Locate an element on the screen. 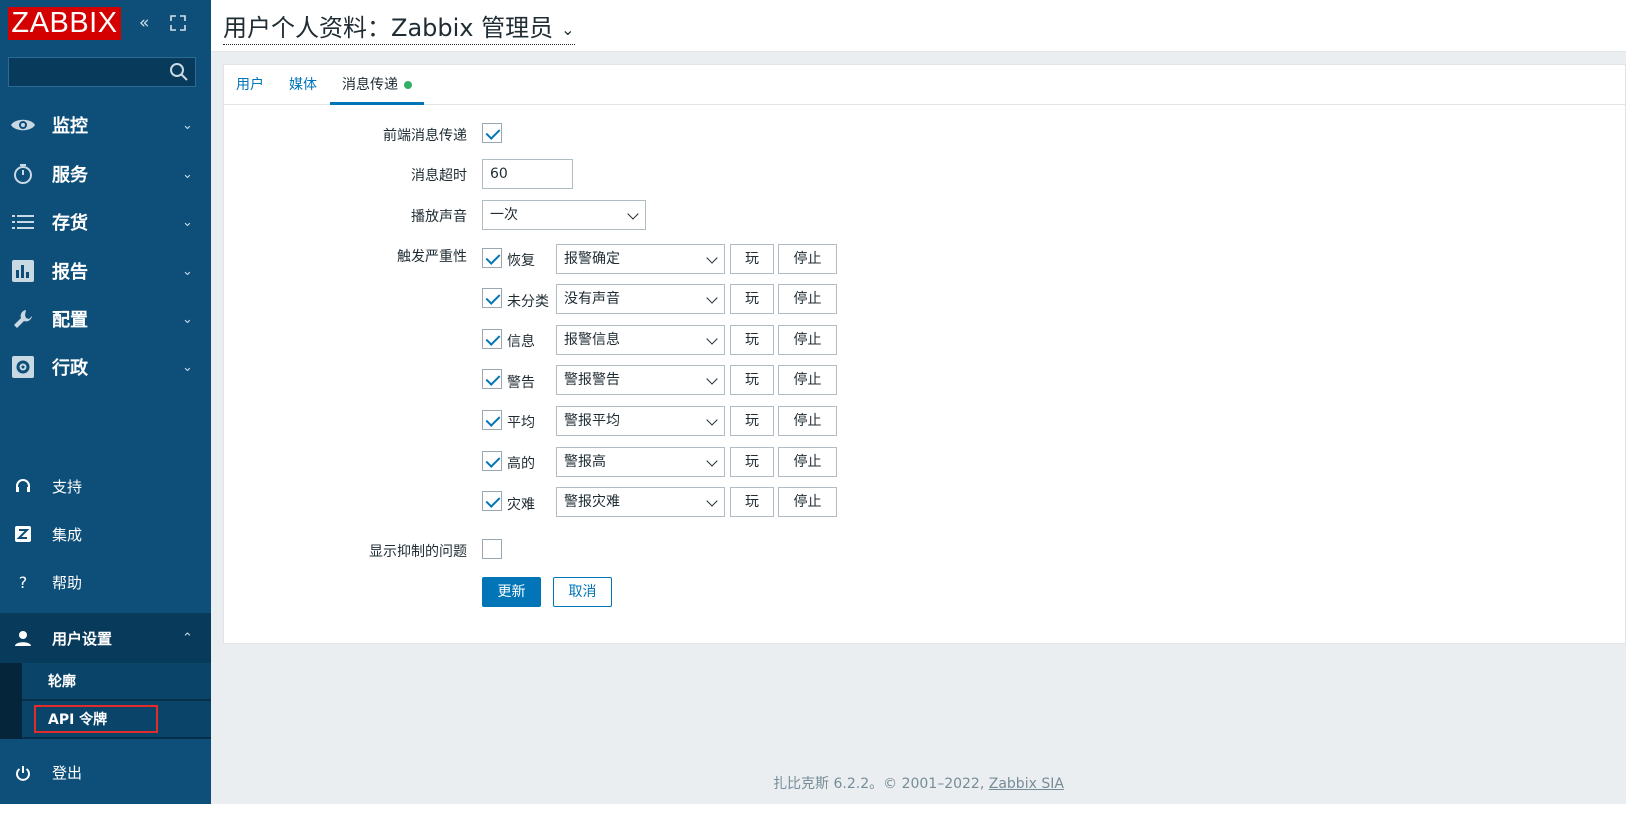 The image size is (1626, 814). bar-chart-icon is located at coordinates (23, 271).